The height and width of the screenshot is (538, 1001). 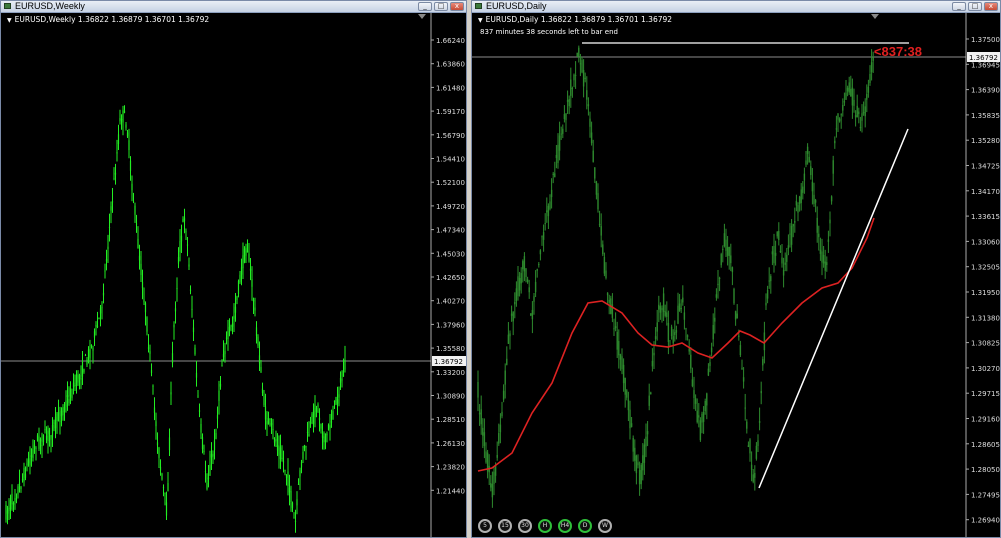 What do you see at coordinates (545, 526) in the screenshot?
I see `timeframe-button: H` at bounding box center [545, 526].